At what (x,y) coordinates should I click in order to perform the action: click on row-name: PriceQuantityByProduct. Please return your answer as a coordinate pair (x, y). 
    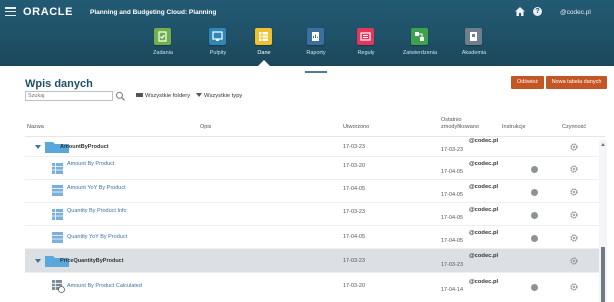
    Looking at the image, I should click on (92, 261).